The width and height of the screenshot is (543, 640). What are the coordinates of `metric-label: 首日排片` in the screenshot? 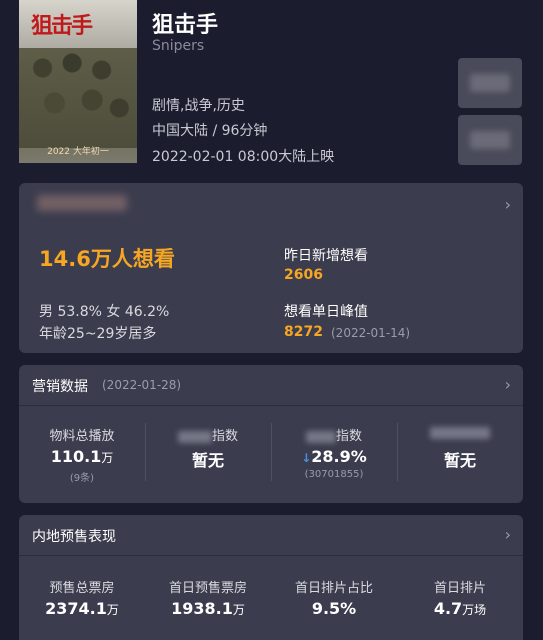 It's located at (459, 588).